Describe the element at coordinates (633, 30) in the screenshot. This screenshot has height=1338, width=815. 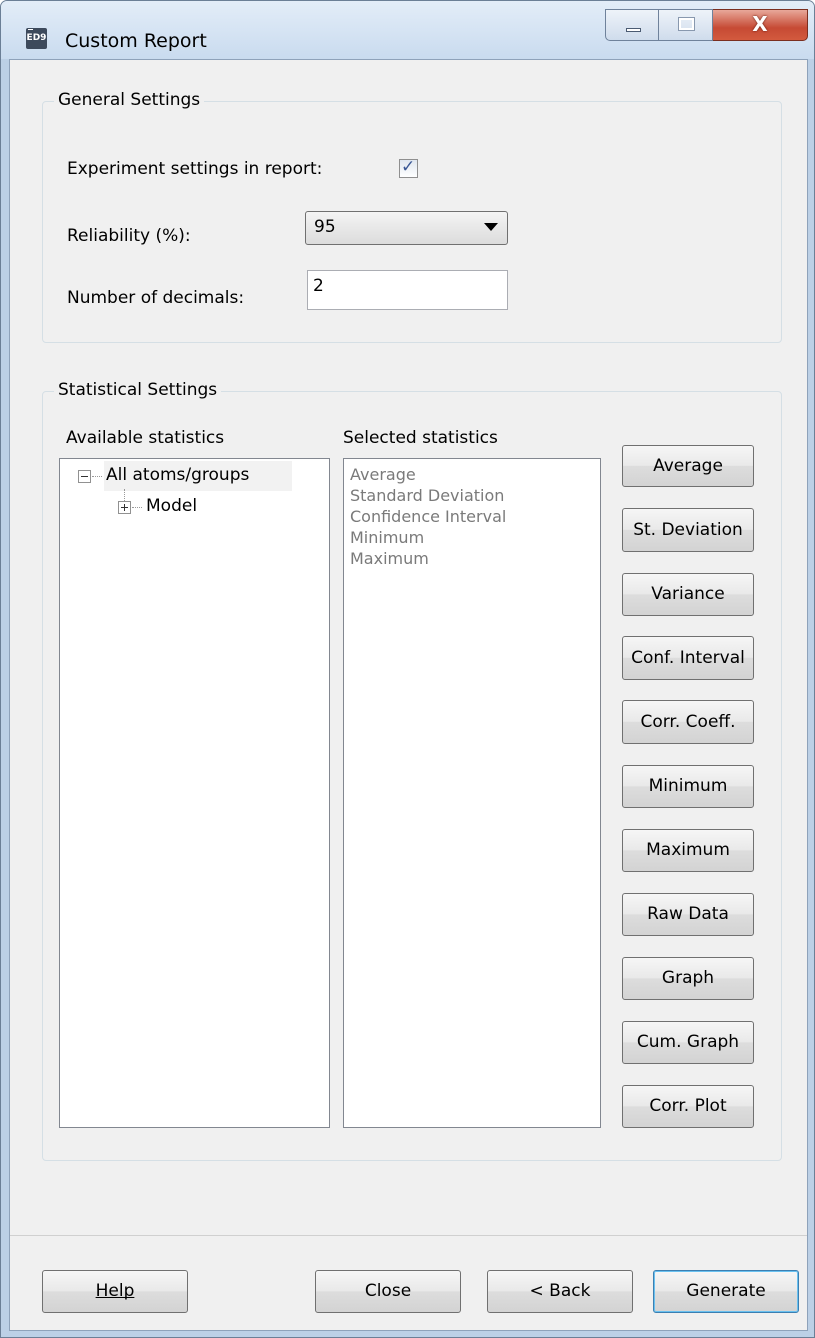
I see `minimize-icon` at that location.